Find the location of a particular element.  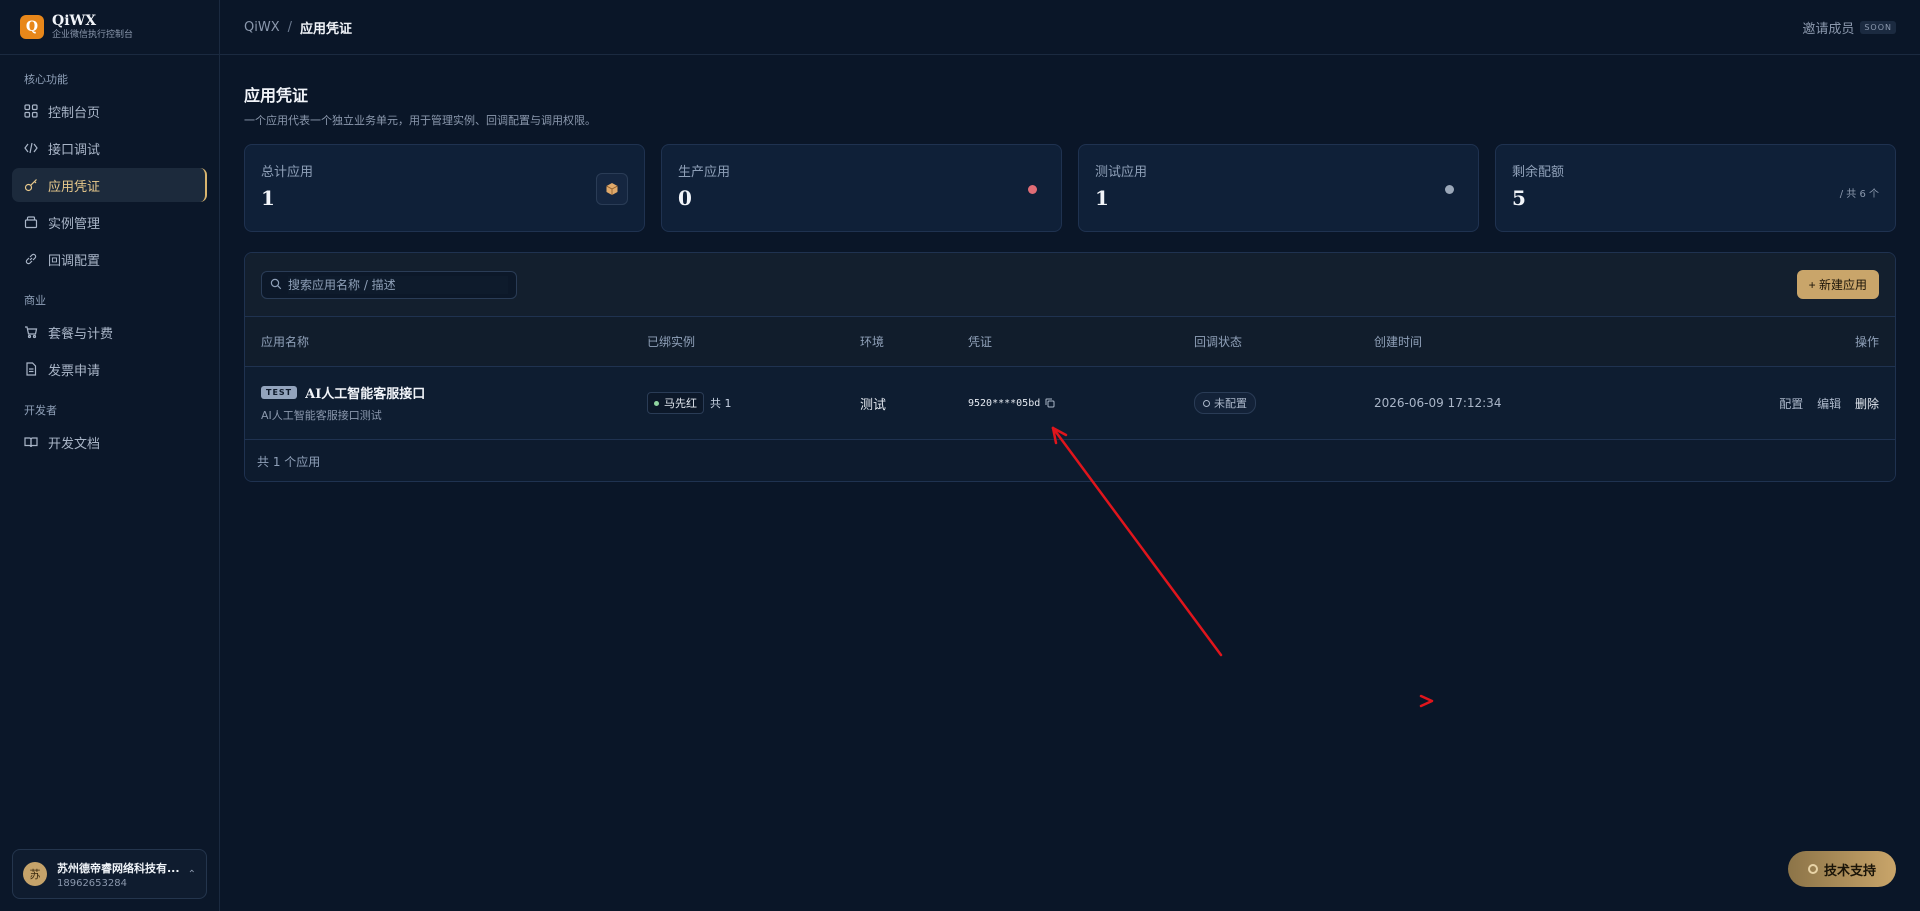

delete-button: 删除 is located at coordinates (1867, 404).